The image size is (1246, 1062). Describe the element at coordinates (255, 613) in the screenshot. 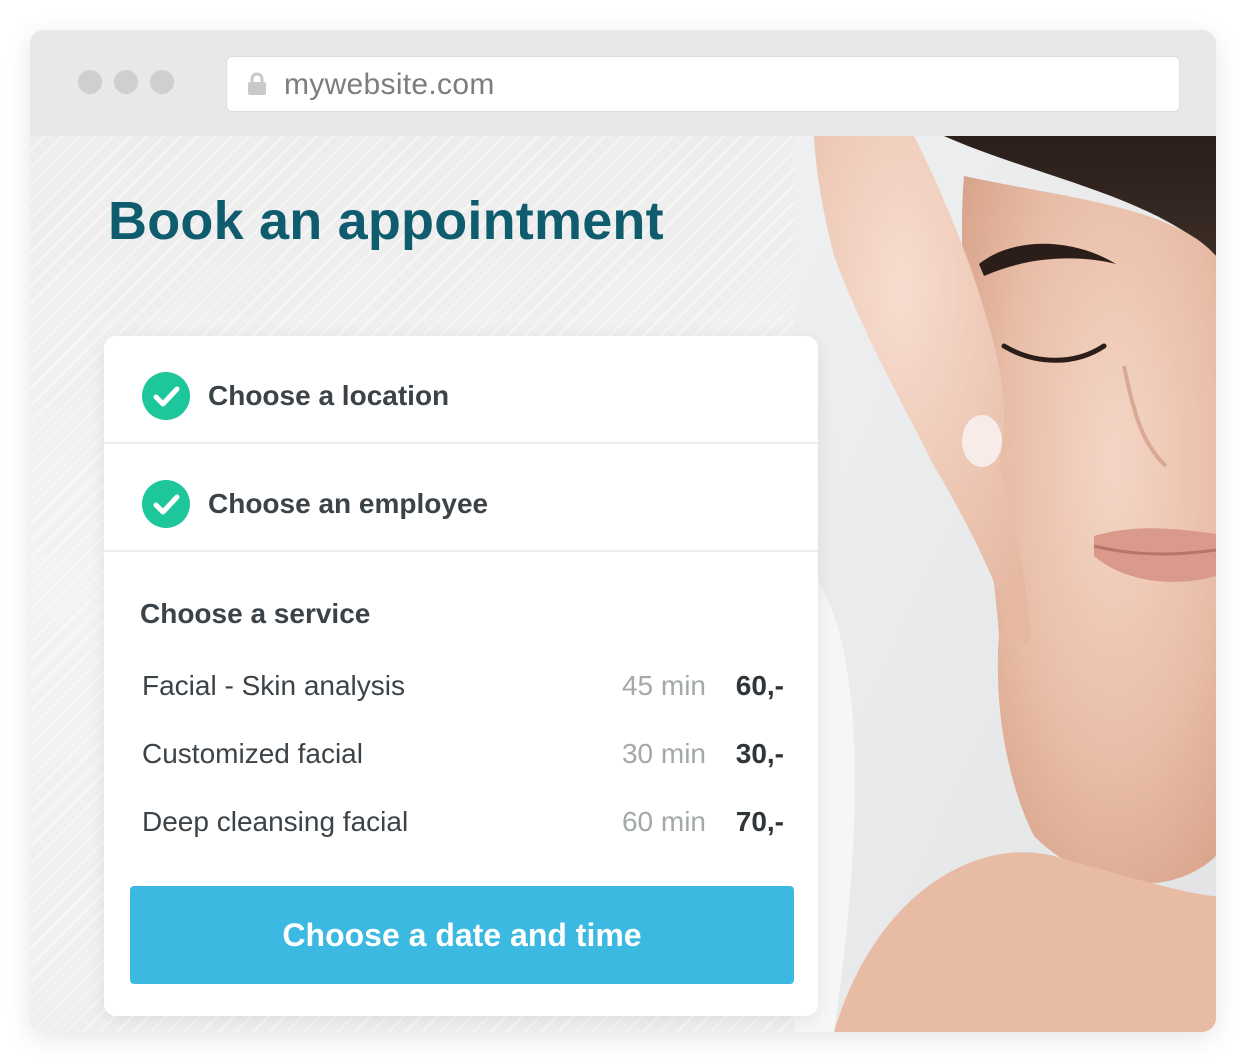

I see `service-section-heading: Choose a service` at that location.